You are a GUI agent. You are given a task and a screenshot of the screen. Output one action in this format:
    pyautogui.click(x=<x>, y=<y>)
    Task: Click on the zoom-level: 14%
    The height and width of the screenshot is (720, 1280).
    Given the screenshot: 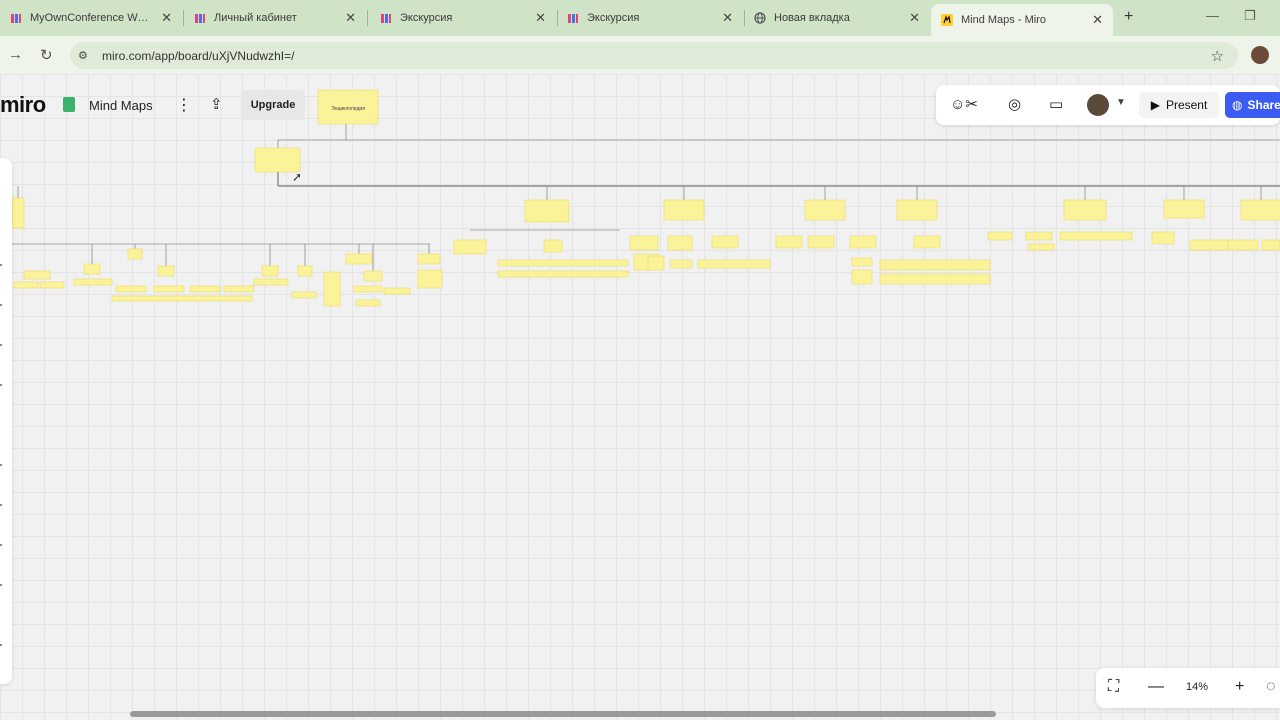 What is the action you would take?
    pyautogui.click(x=1197, y=687)
    